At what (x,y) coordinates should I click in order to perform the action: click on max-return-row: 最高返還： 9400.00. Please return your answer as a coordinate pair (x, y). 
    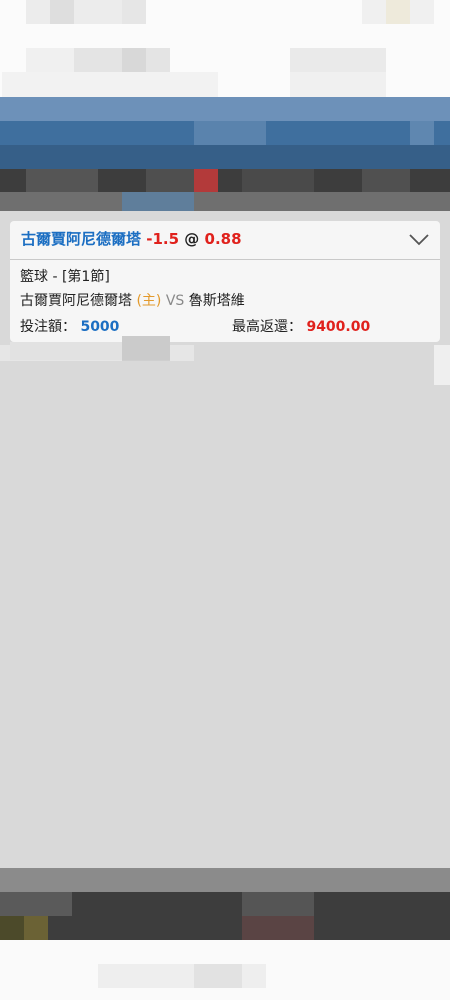
    Looking at the image, I should click on (301, 327).